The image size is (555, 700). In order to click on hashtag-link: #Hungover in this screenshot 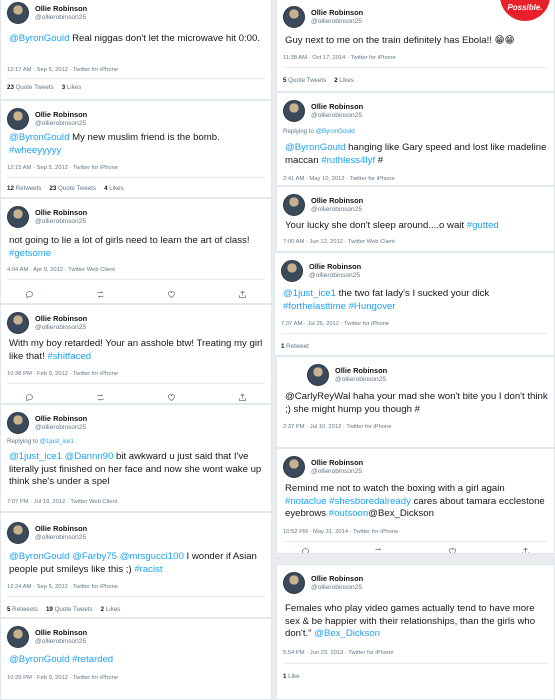, I will do `click(372, 306)`.